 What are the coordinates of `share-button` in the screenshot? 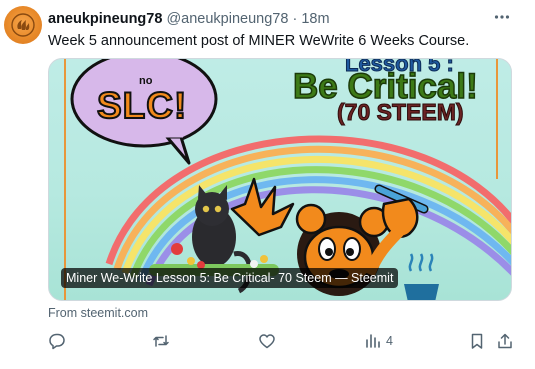 It's located at (505, 341).